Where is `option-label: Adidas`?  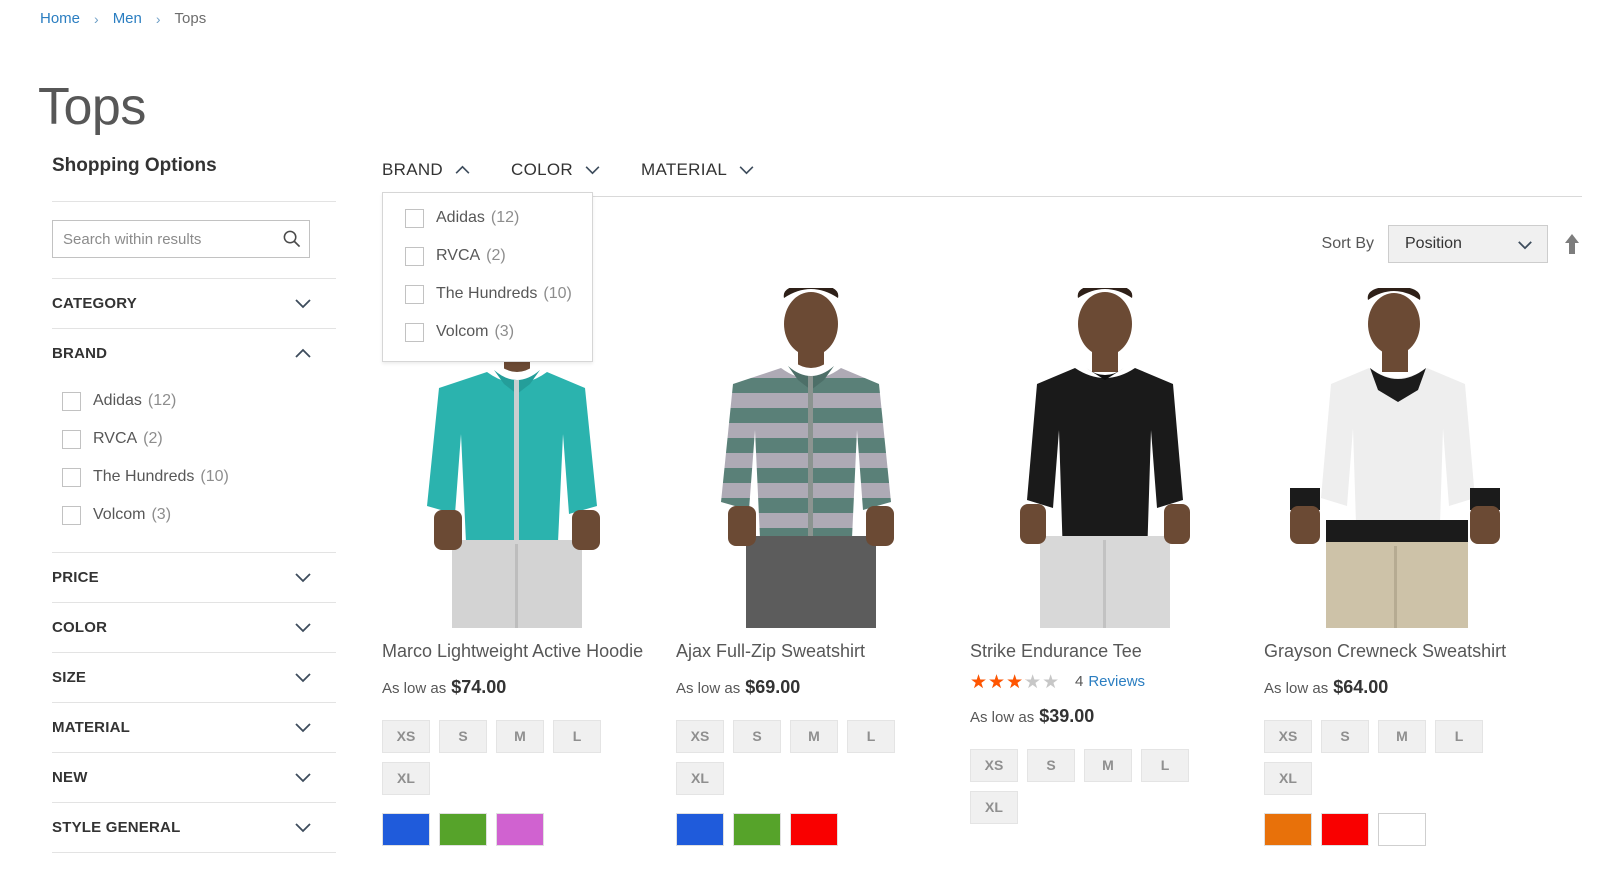 option-label: Adidas is located at coordinates (460, 217).